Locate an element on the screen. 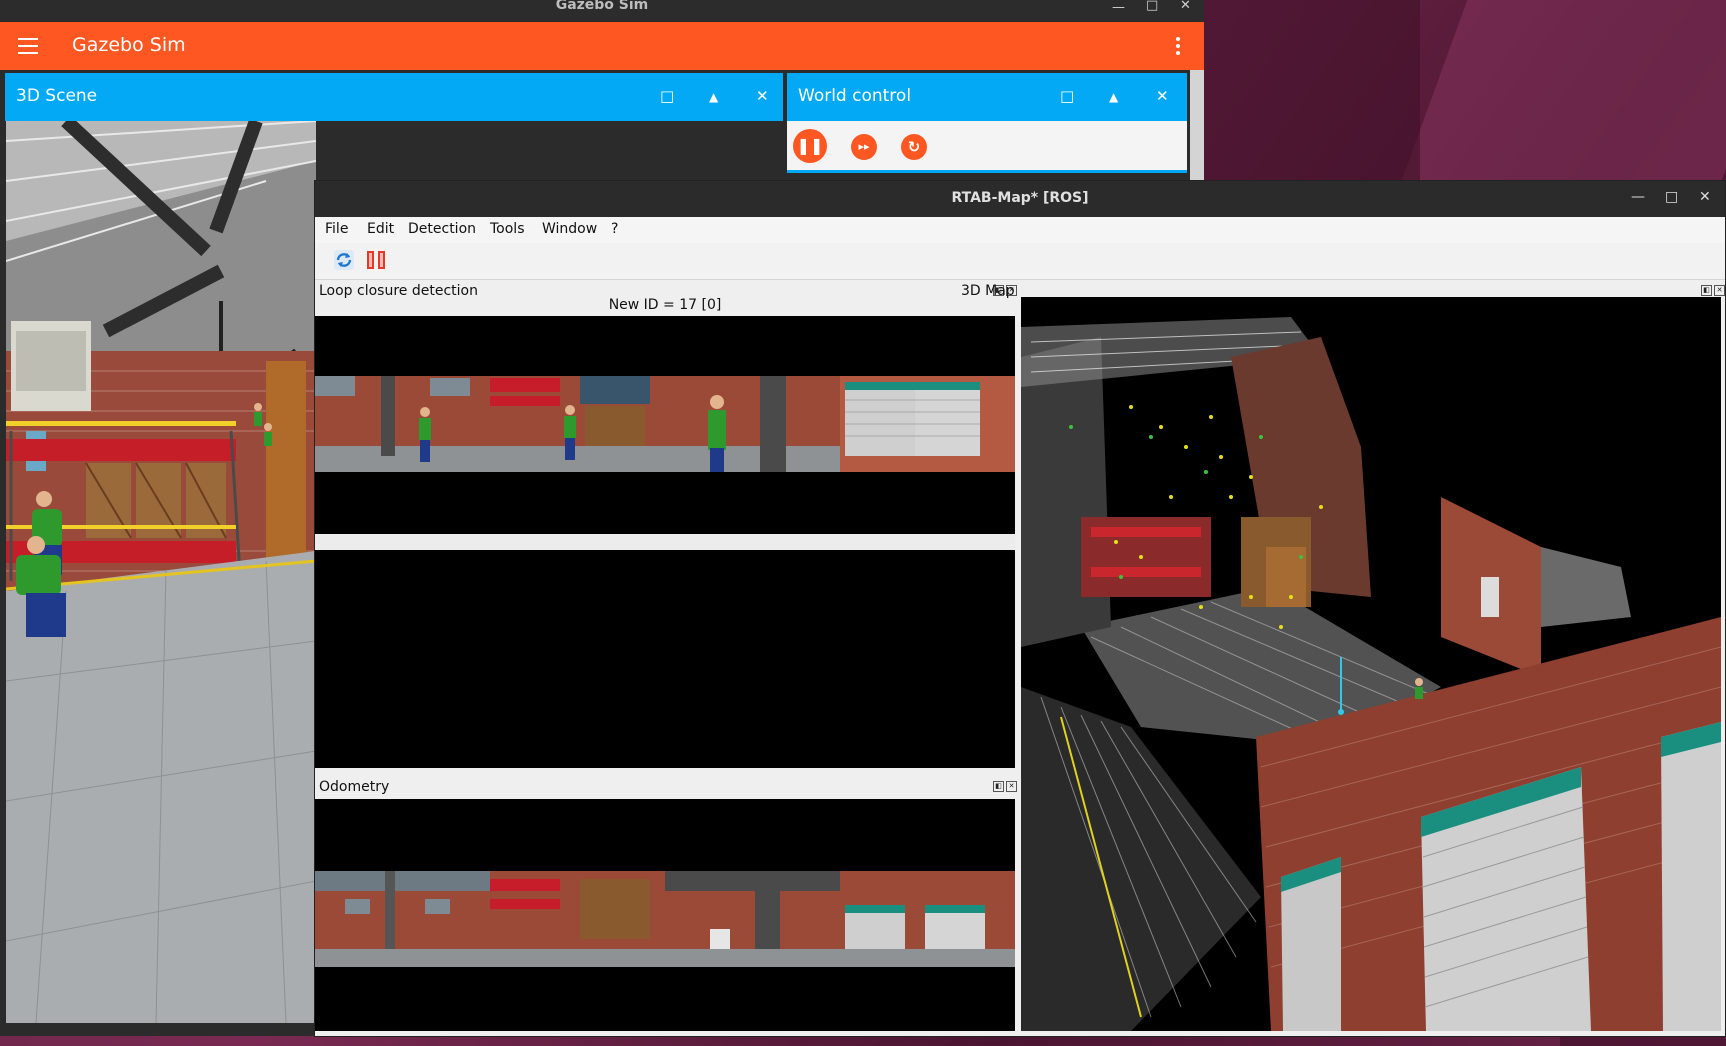 This screenshot has width=1726, height=1046. odometry-camera-image is located at coordinates (665, 919).